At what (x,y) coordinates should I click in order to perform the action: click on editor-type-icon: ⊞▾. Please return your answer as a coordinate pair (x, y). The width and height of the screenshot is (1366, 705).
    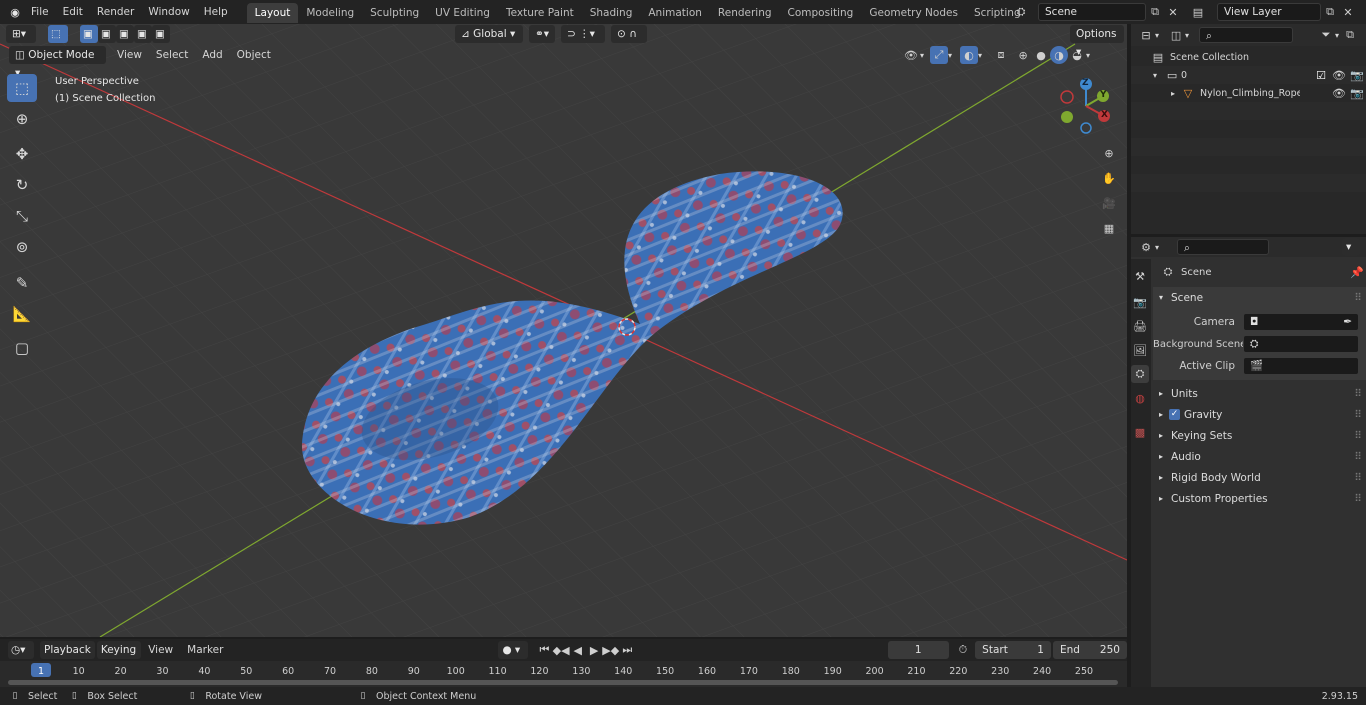
    Looking at the image, I should click on (21, 34).